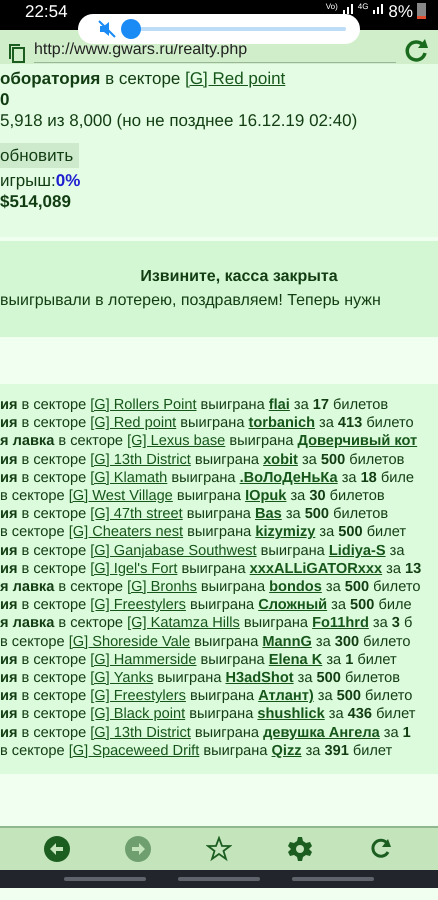  What do you see at coordinates (400, 11) in the screenshot?
I see `battery-percent: 8%` at bounding box center [400, 11].